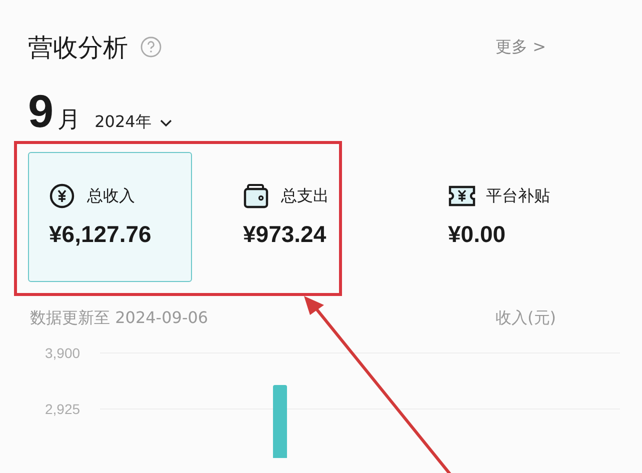 The image size is (642, 473). What do you see at coordinates (62, 409) in the screenshot?
I see `axis-tick-label: 2,925` at bounding box center [62, 409].